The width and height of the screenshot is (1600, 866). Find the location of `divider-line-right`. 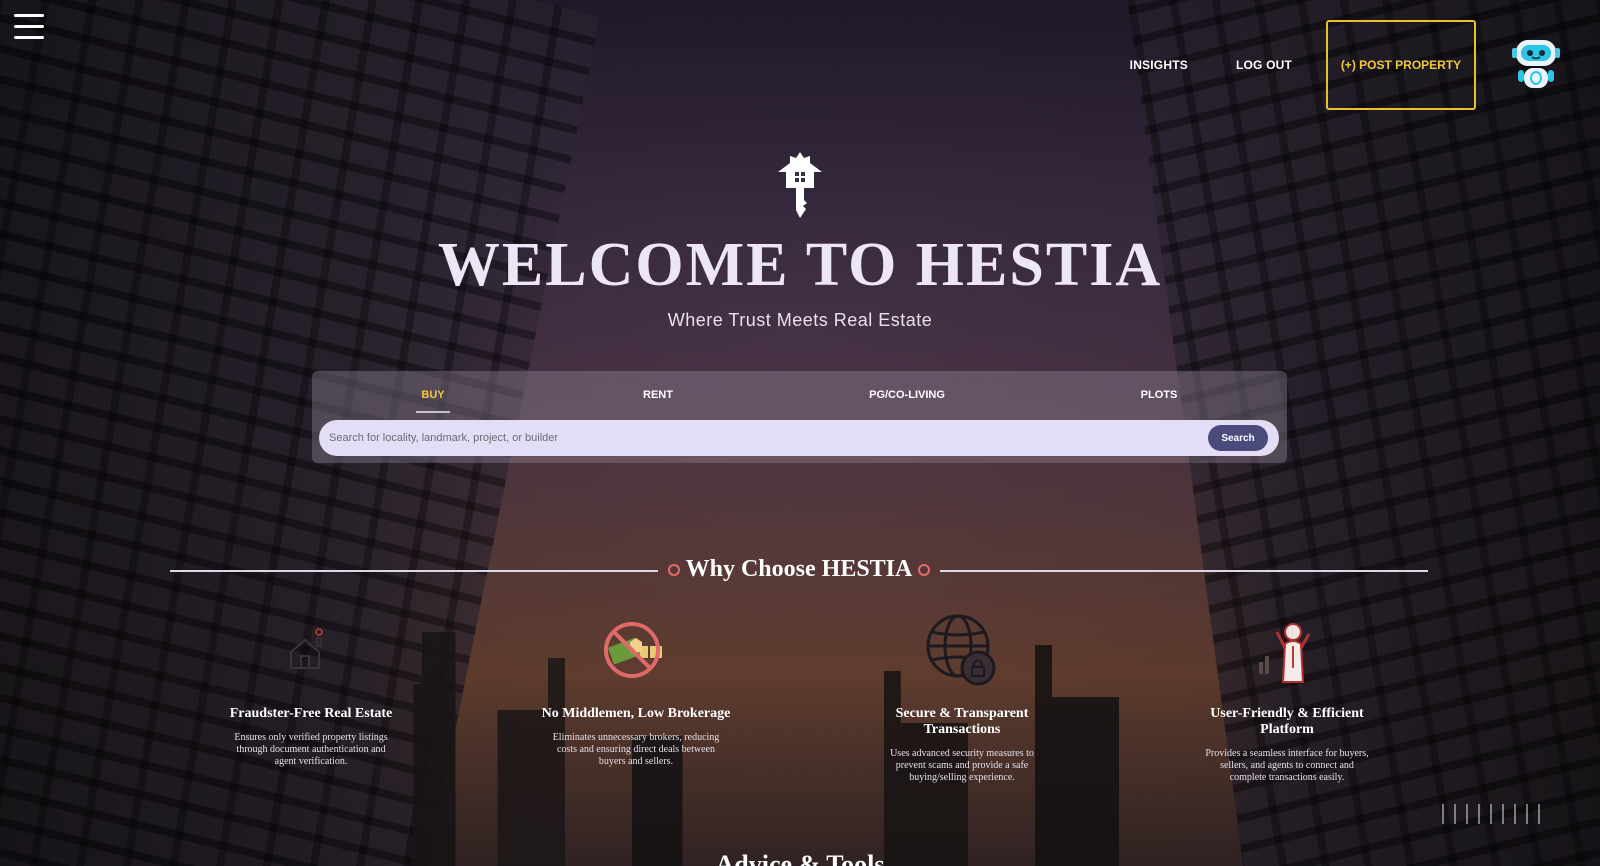

divider-line-right is located at coordinates (1184, 571).